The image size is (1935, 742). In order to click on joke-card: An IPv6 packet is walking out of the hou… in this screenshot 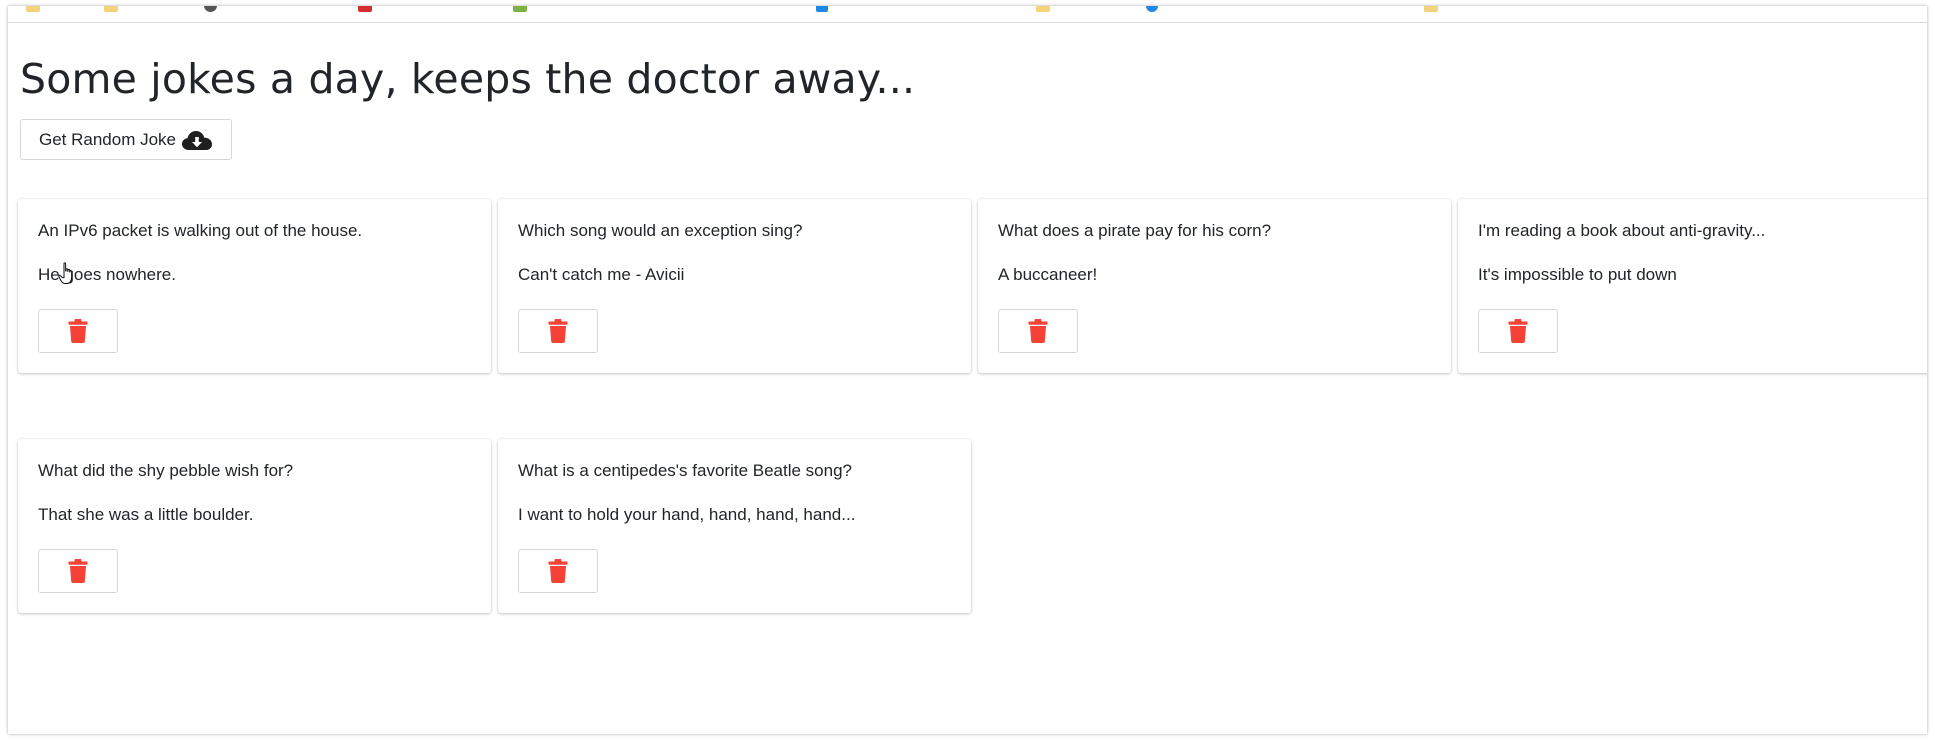, I will do `click(254, 286)`.